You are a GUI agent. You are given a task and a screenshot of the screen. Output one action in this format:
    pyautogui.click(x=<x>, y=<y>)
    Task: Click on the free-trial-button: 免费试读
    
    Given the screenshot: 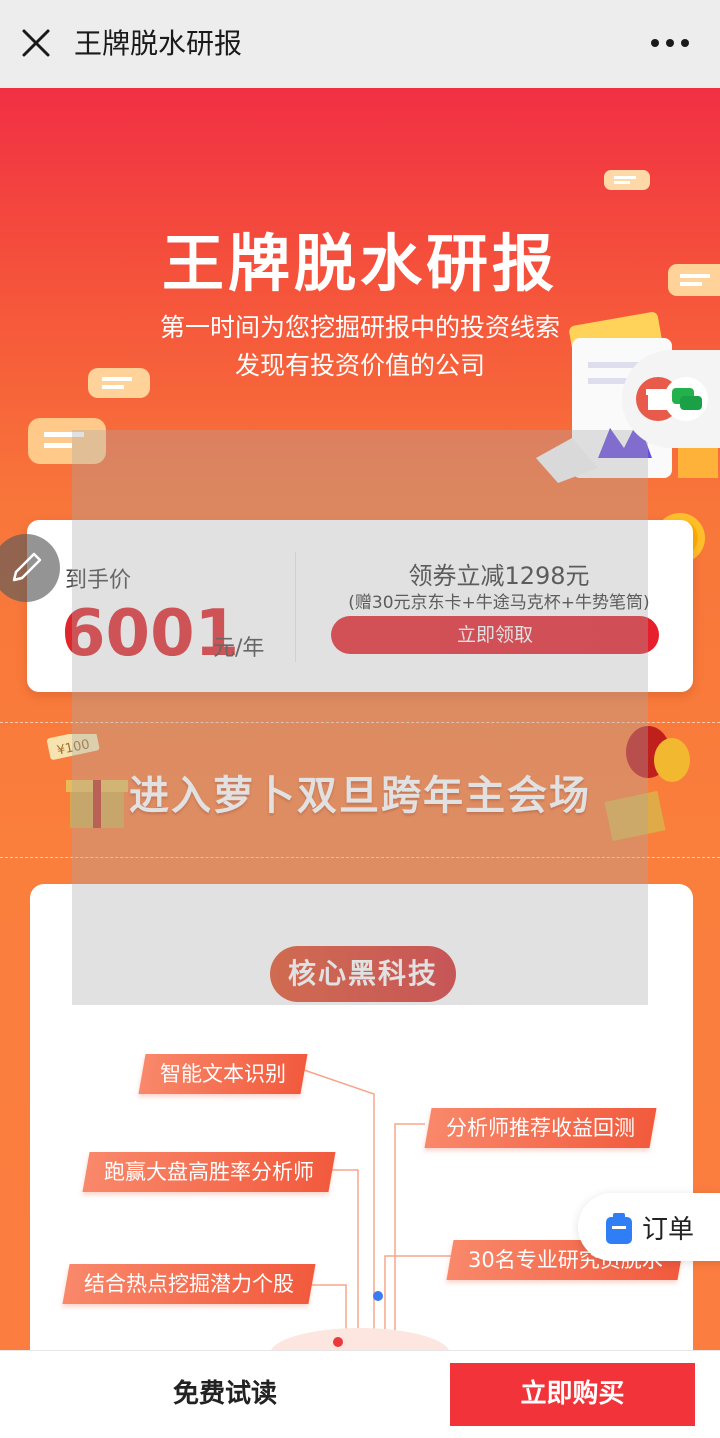 What is the action you would take?
    pyautogui.click(x=225, y=1394)
    